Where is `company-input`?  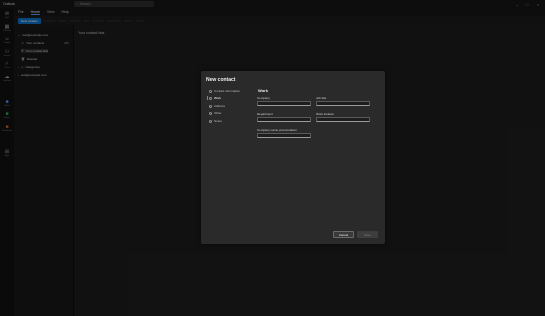 company-input is located at coordinates (284, 103).